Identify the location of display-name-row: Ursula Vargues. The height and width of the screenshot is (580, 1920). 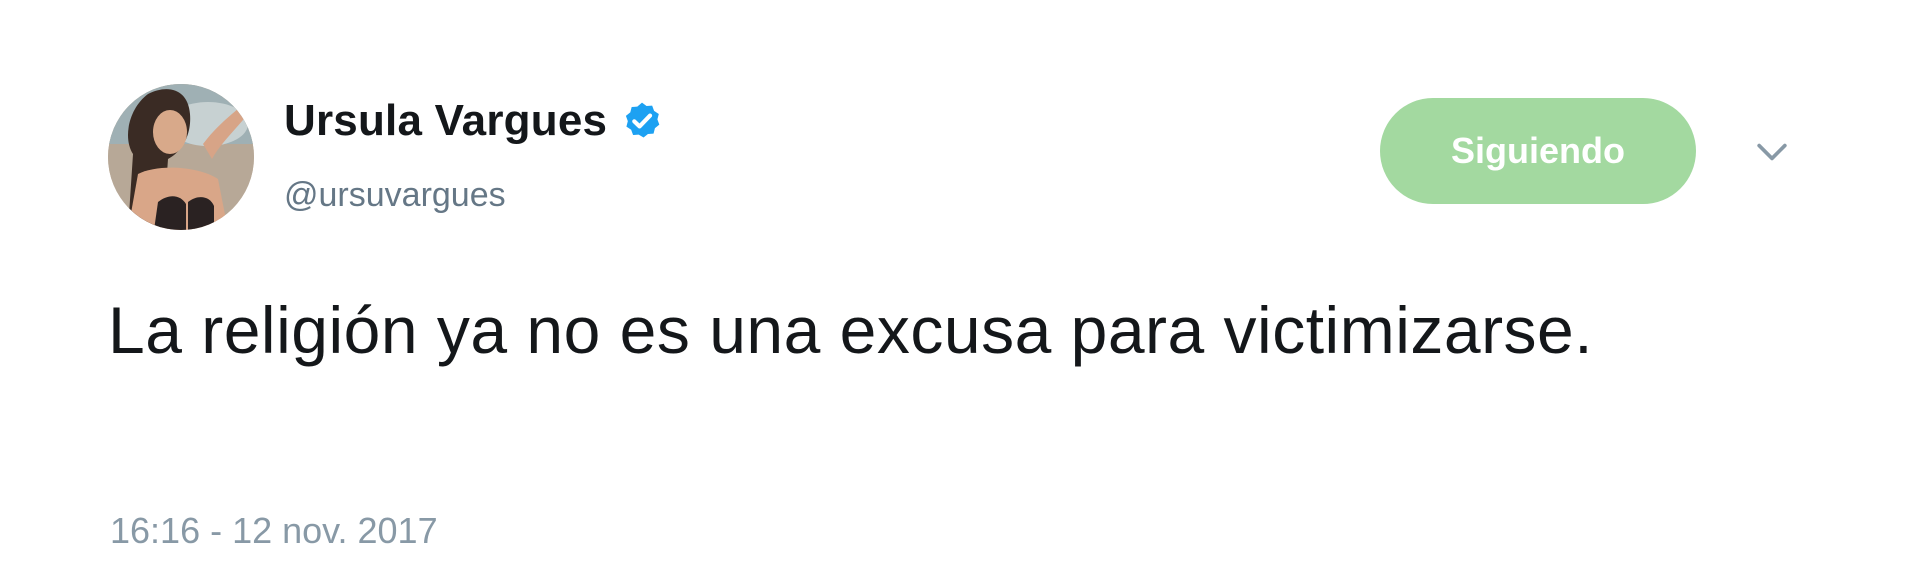
(473, 121).